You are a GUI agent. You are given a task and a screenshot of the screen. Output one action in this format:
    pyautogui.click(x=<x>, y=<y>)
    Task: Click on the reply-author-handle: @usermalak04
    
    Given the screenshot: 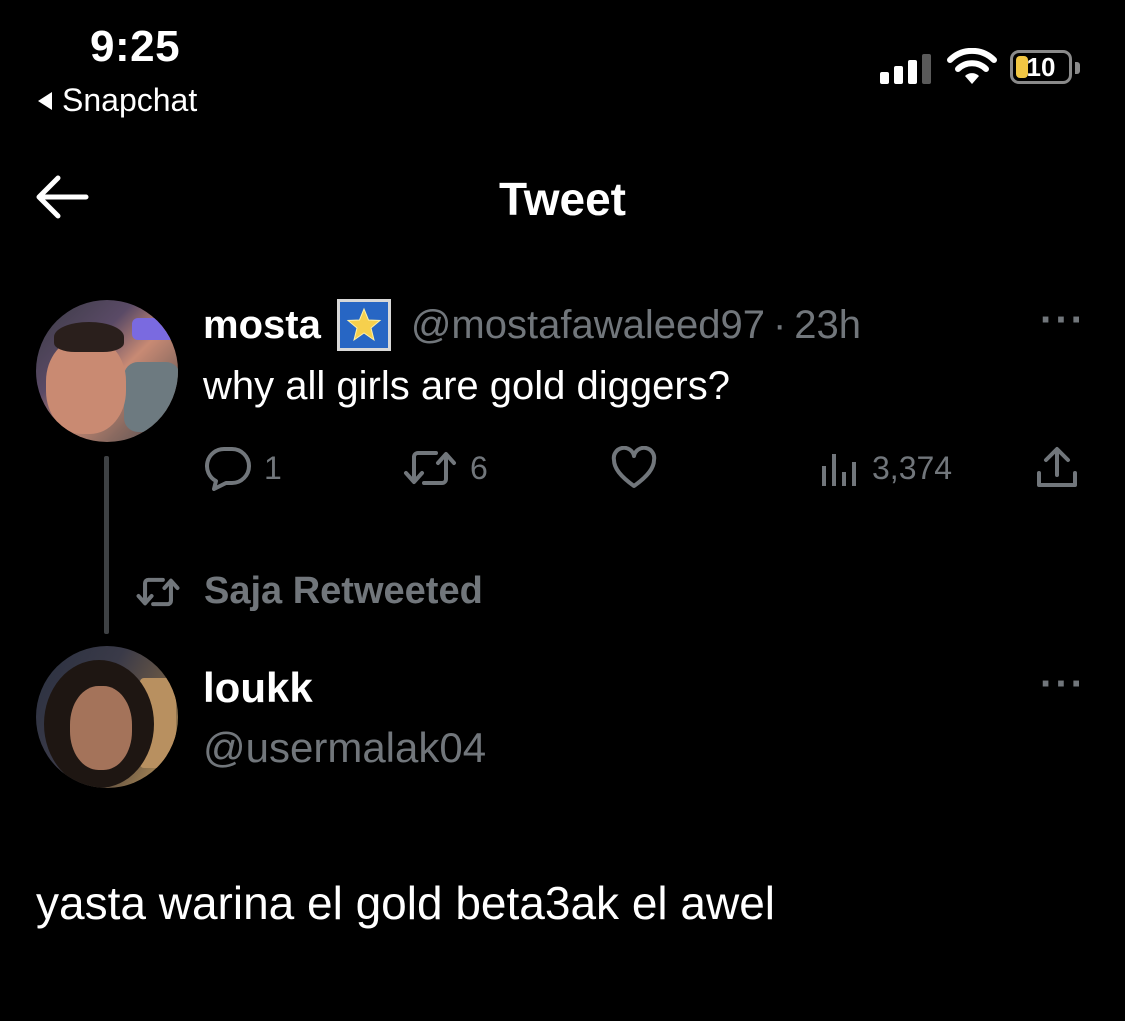 What is the action you would take?
    pyautogui.click(x=344, y=748)
    